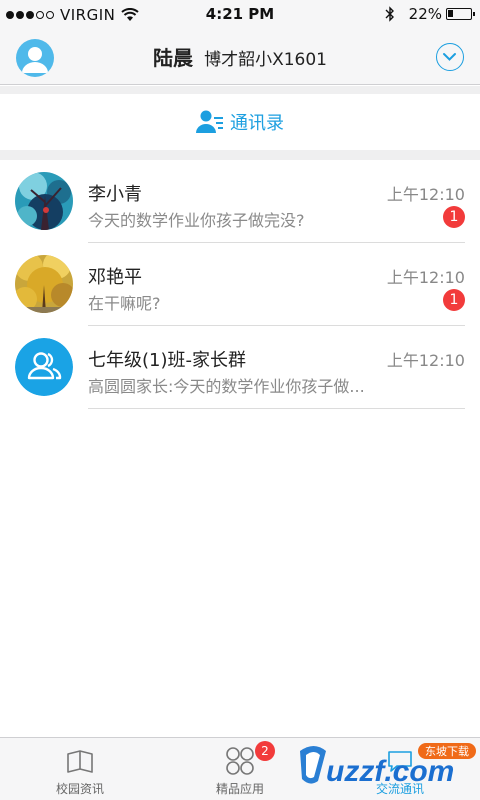 Image resolution: width=480 pixels, height=800 pixels. What do you see at coordinates (450, 13) in the screenshot?
I see `battery-fill` at bounding box center [450, 13].